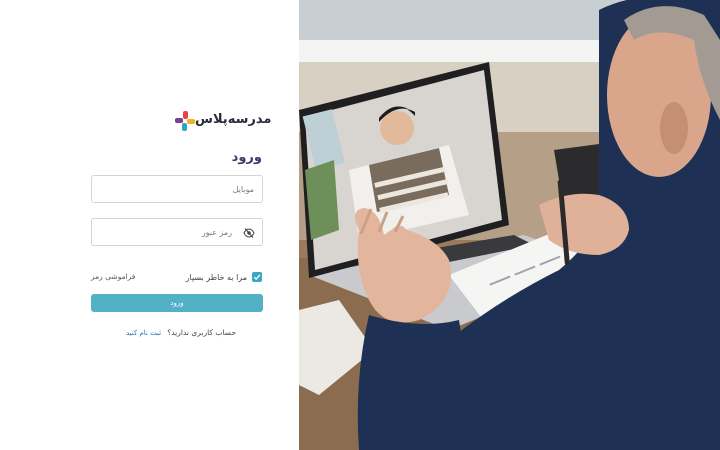  I want to click on password-input, so click(177, 232).